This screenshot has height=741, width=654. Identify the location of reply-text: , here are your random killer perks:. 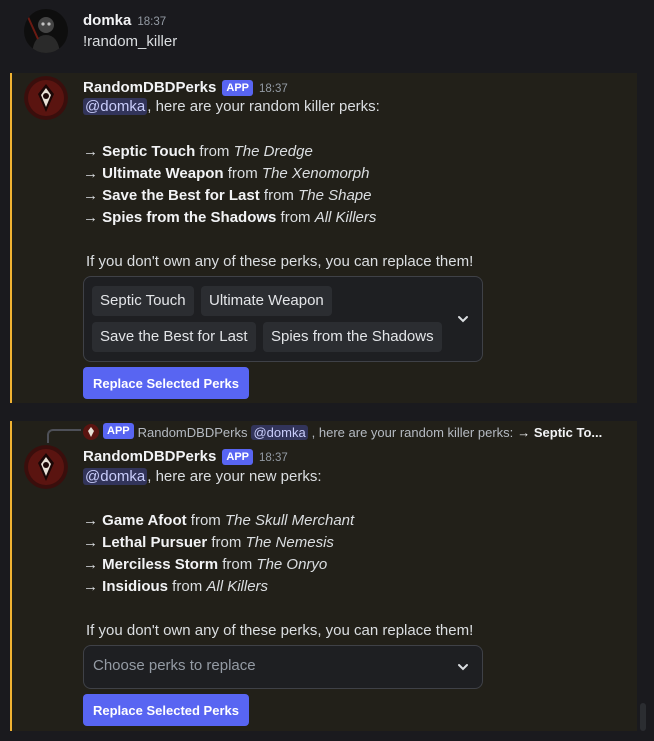
(412, 432).